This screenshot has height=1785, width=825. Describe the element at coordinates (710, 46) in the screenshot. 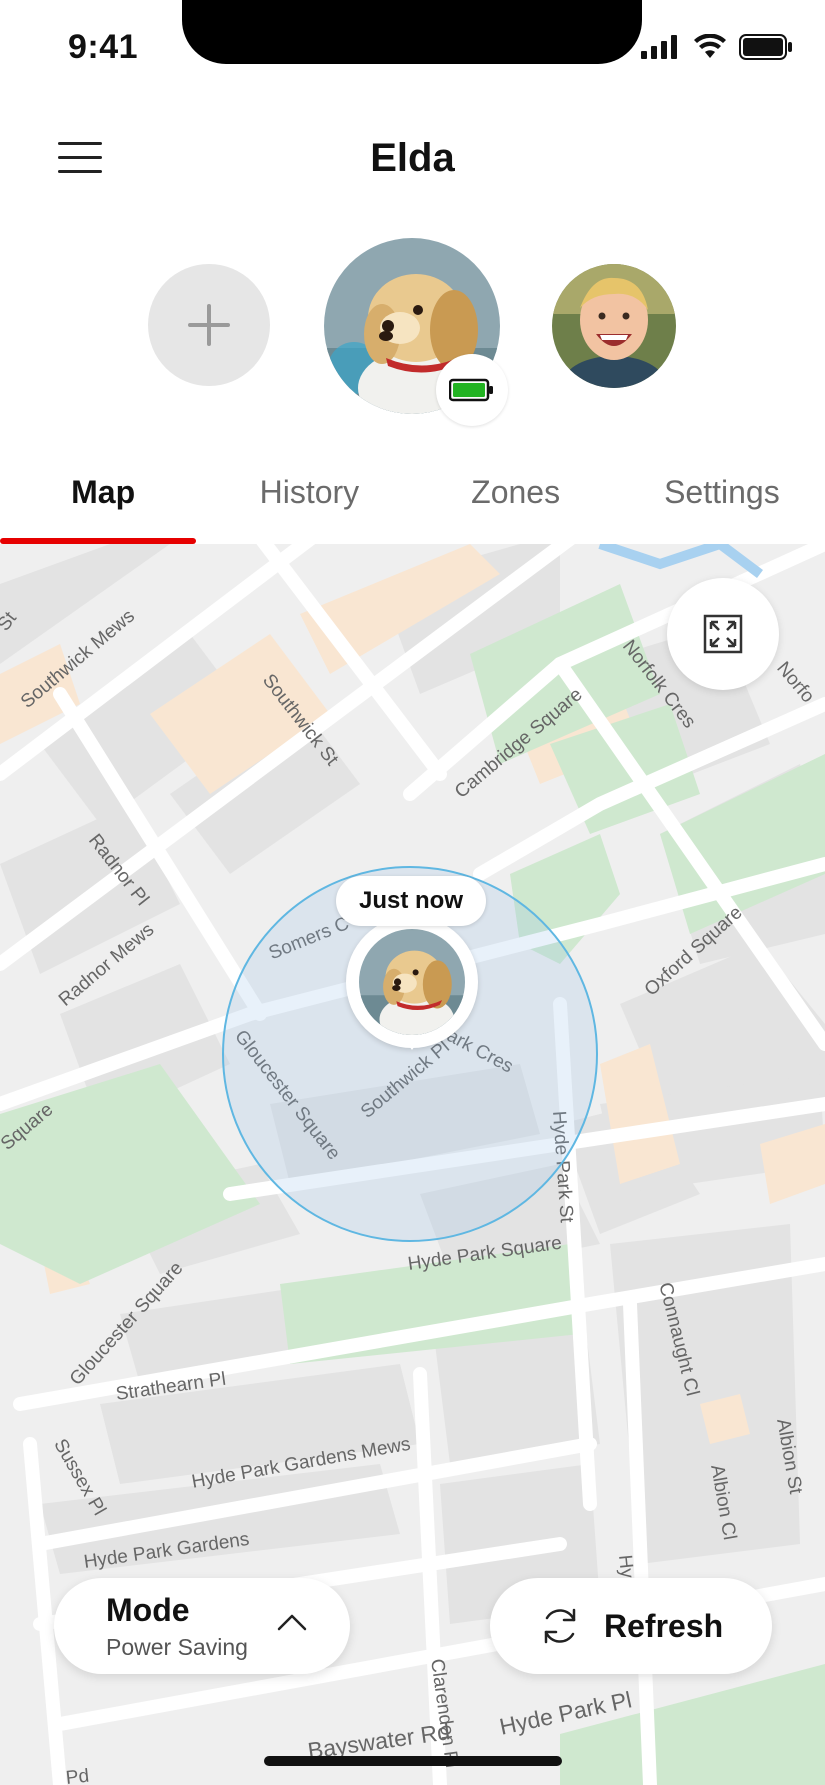

I see `wifi-icon` at that location.